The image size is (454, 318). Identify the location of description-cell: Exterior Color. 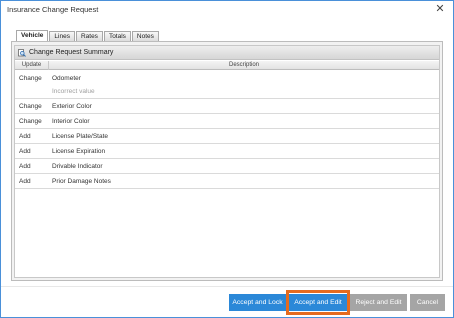
(72, 106).